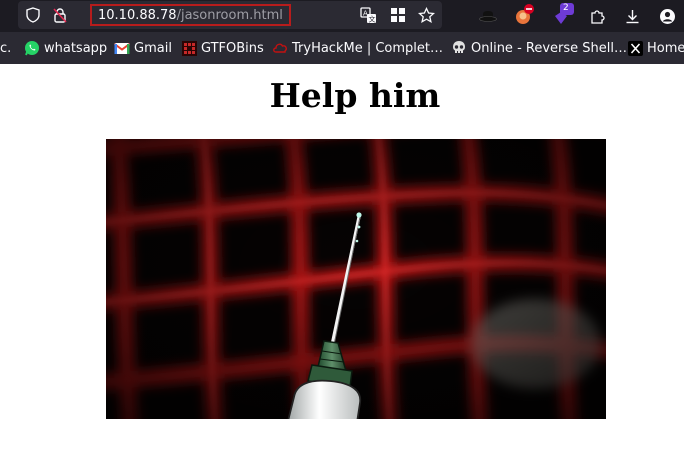 Image resolution: width=684 pixels, height=454 pixels. I want to click on bookmark-label: c., so click(6, 48).